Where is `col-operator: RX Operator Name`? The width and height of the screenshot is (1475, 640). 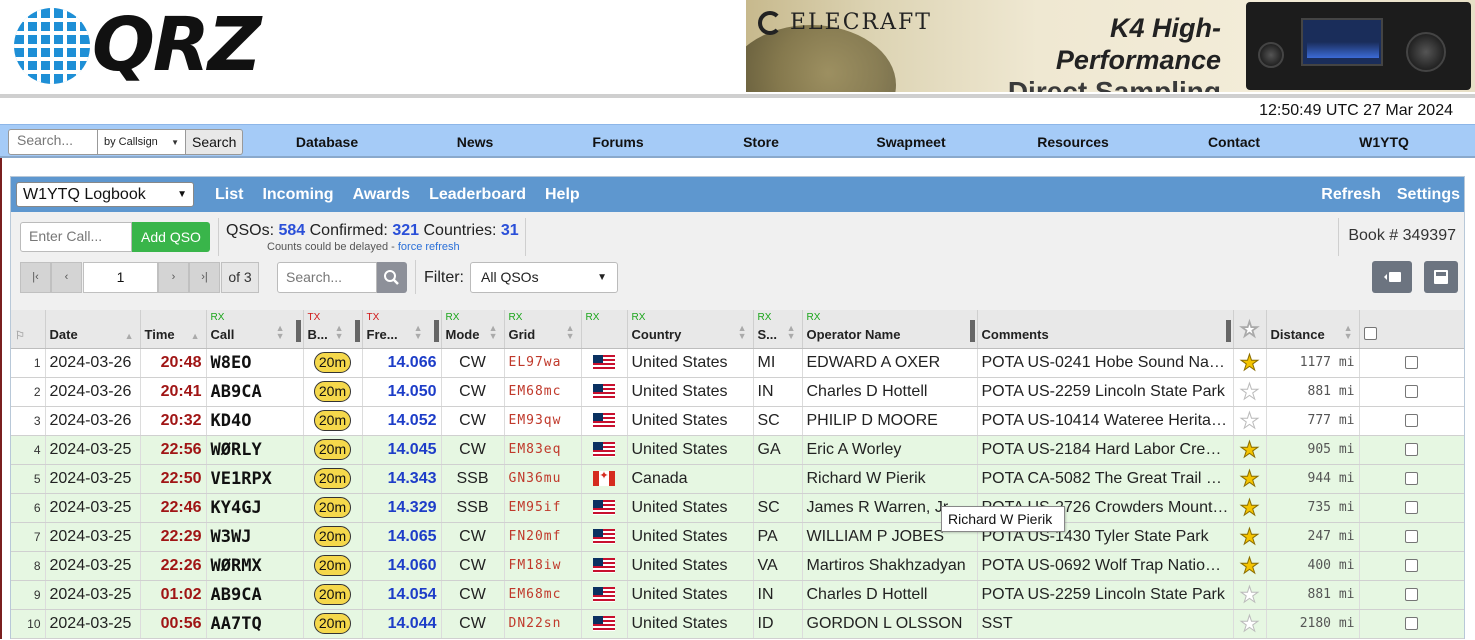
col-operator: RX Operator Name is located at coordinates (890, 329).